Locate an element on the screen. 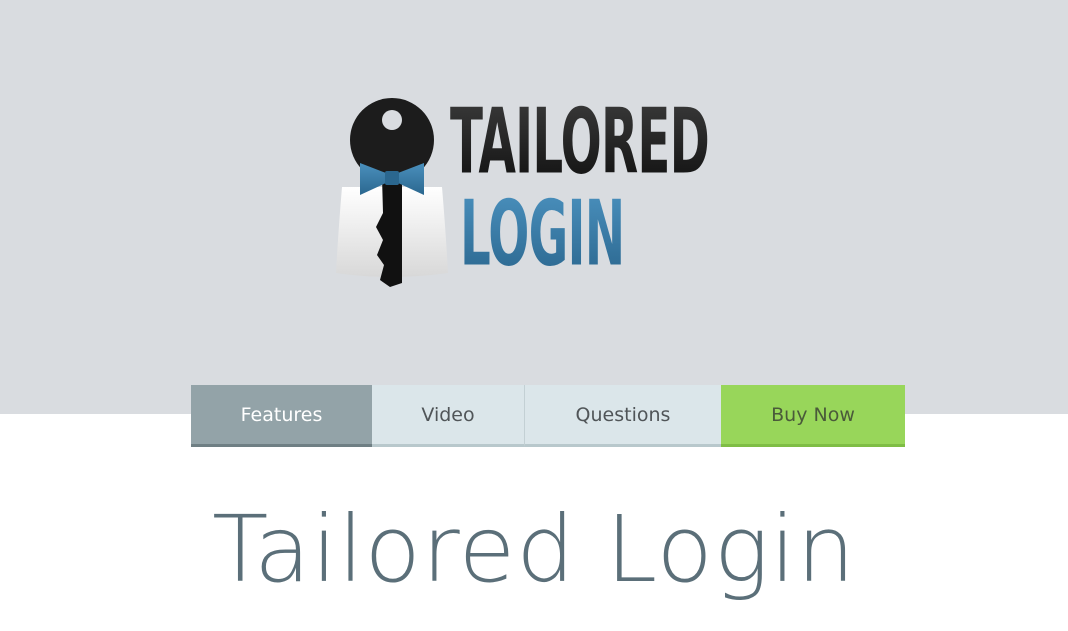  logo-text-login: LOGIN is located at coordinates (542, 233).